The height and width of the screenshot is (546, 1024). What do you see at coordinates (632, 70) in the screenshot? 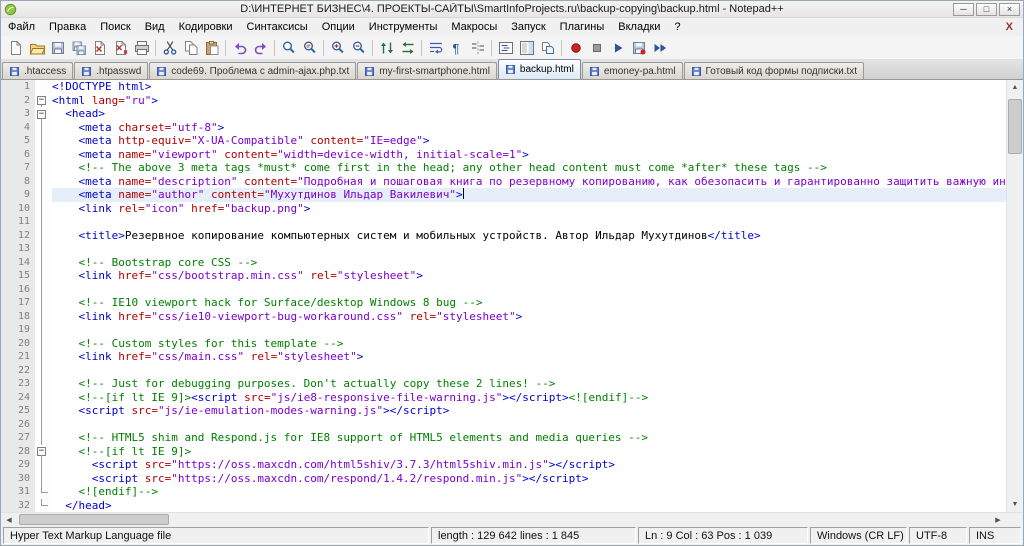
I see `tab-6: emoney-pa.html` at bounding box center [632, 70].